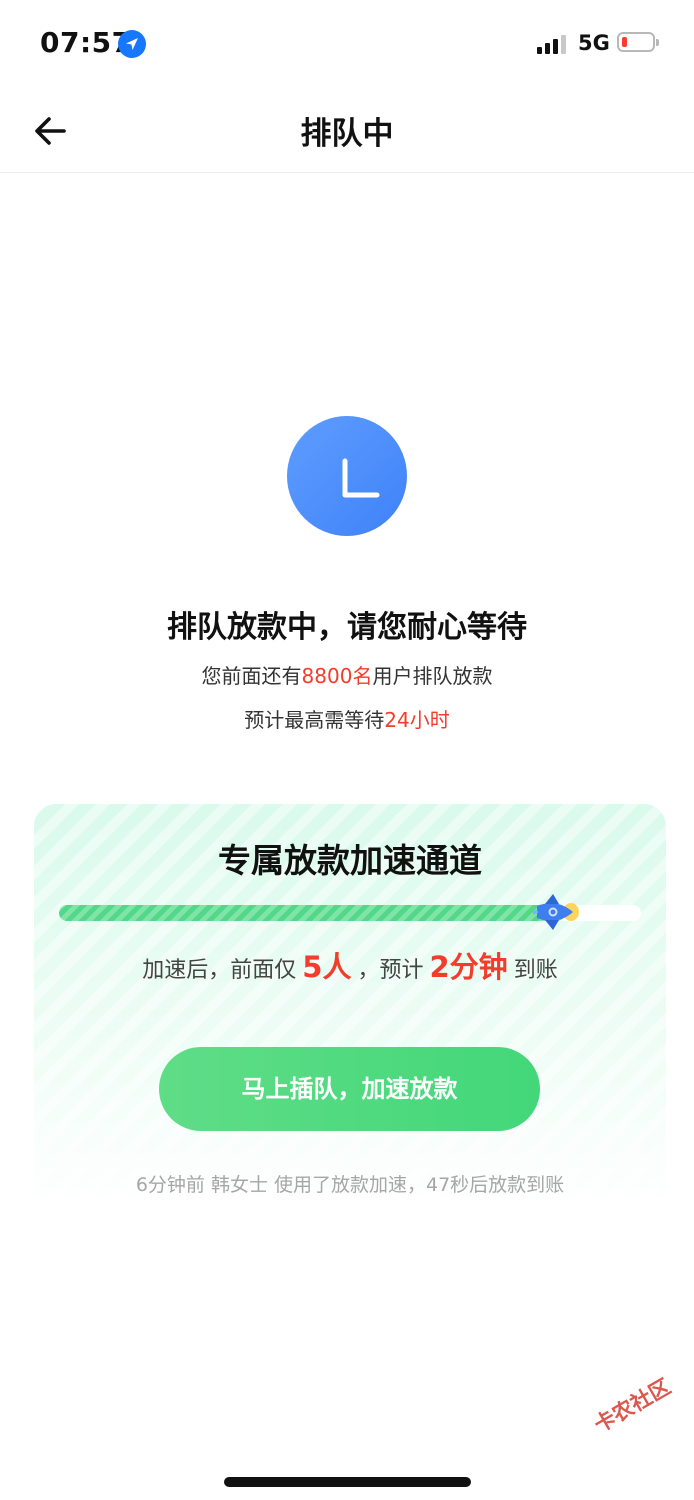  I want to click on queue-count: 8800名, so click(337, 676).